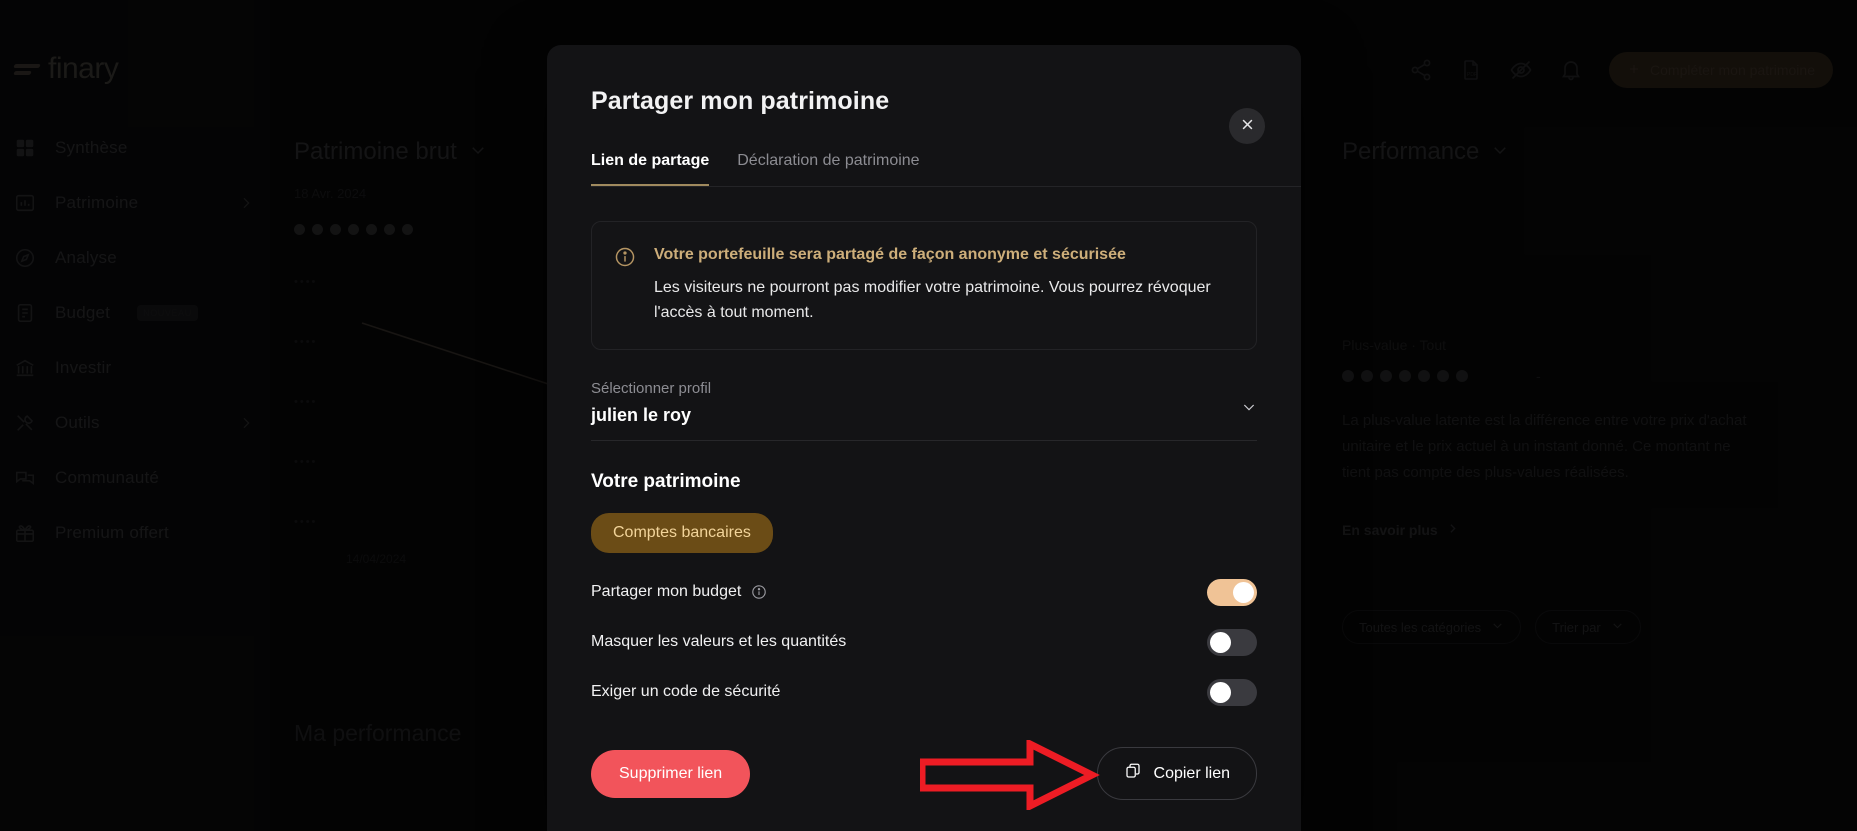  Describe the element at coordinates (1191, 773) in the screenshot. I see `copier-lien-label: Copier lien` at that location.